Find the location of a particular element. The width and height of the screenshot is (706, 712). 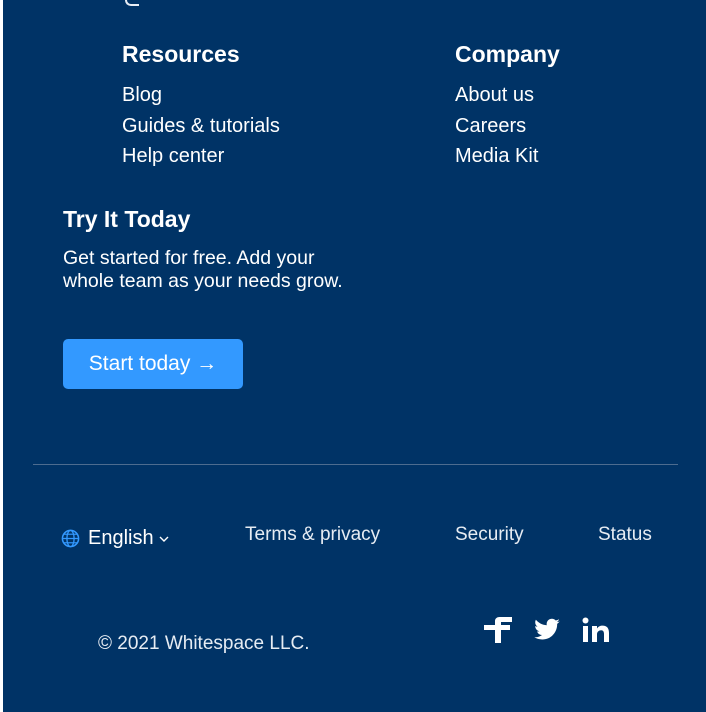

company-column: Company About us Careers Media Kit is located at coordinates (507, 106).